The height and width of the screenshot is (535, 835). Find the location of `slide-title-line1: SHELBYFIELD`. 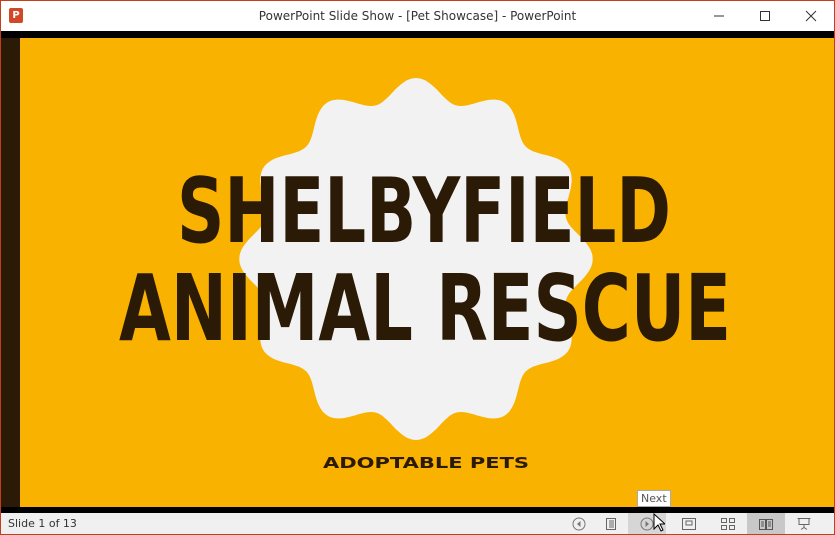

slide-title-line1: SHELBYFIELD is located at coordinates (424, 211).